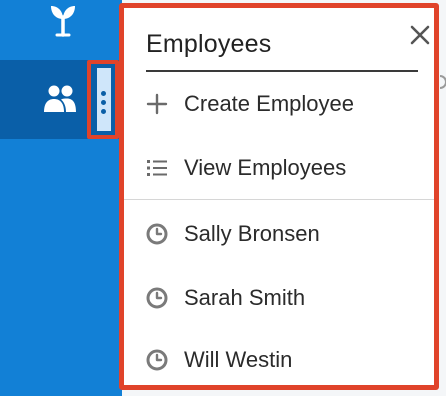 The height and width of the screenshot is (396, 446). I want to click on recent-item: Will Westin, so click(279, 360).